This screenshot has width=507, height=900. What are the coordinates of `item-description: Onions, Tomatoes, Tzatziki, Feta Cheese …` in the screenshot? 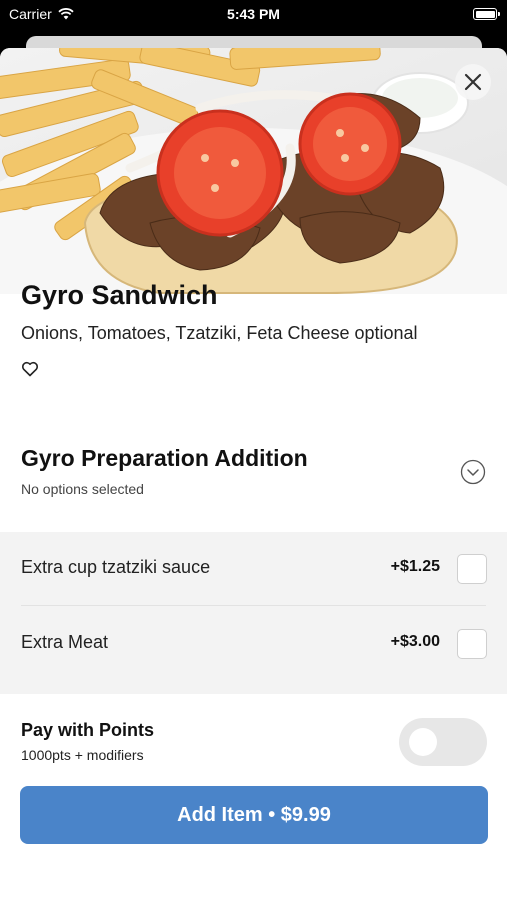 It's located at (219, 333).